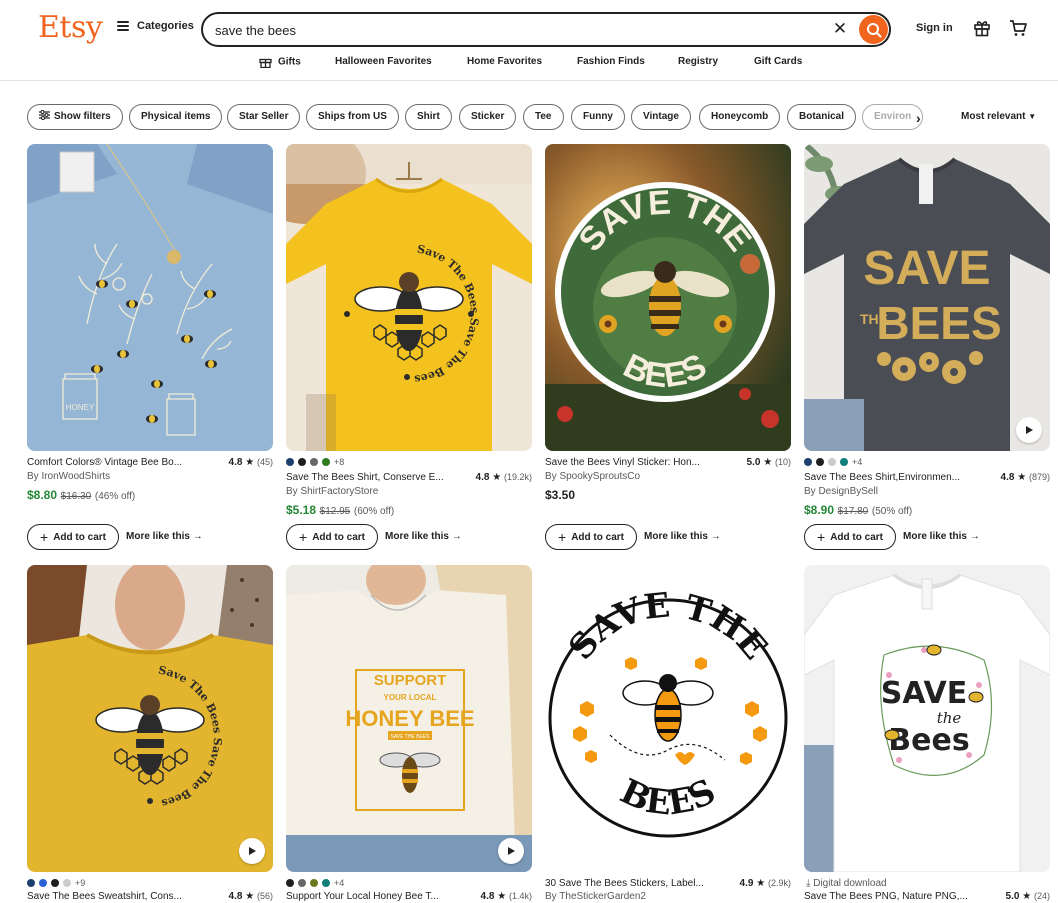 Image resolution: width=1058 pixels, height=903 pixels. I want to click on chip-tee: Tee, so click(543, 117).